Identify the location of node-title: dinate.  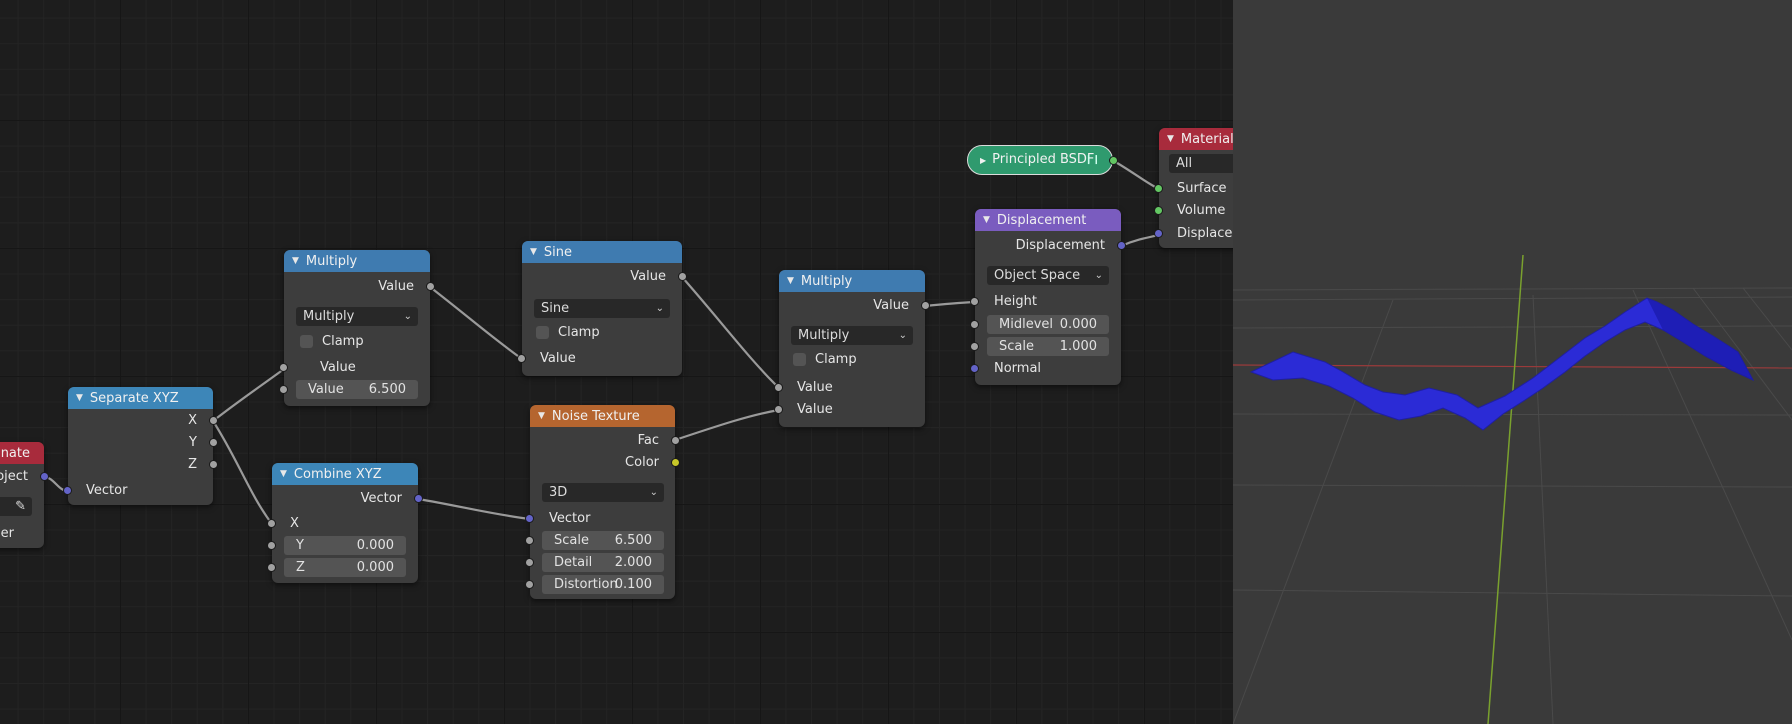
(15, 453).